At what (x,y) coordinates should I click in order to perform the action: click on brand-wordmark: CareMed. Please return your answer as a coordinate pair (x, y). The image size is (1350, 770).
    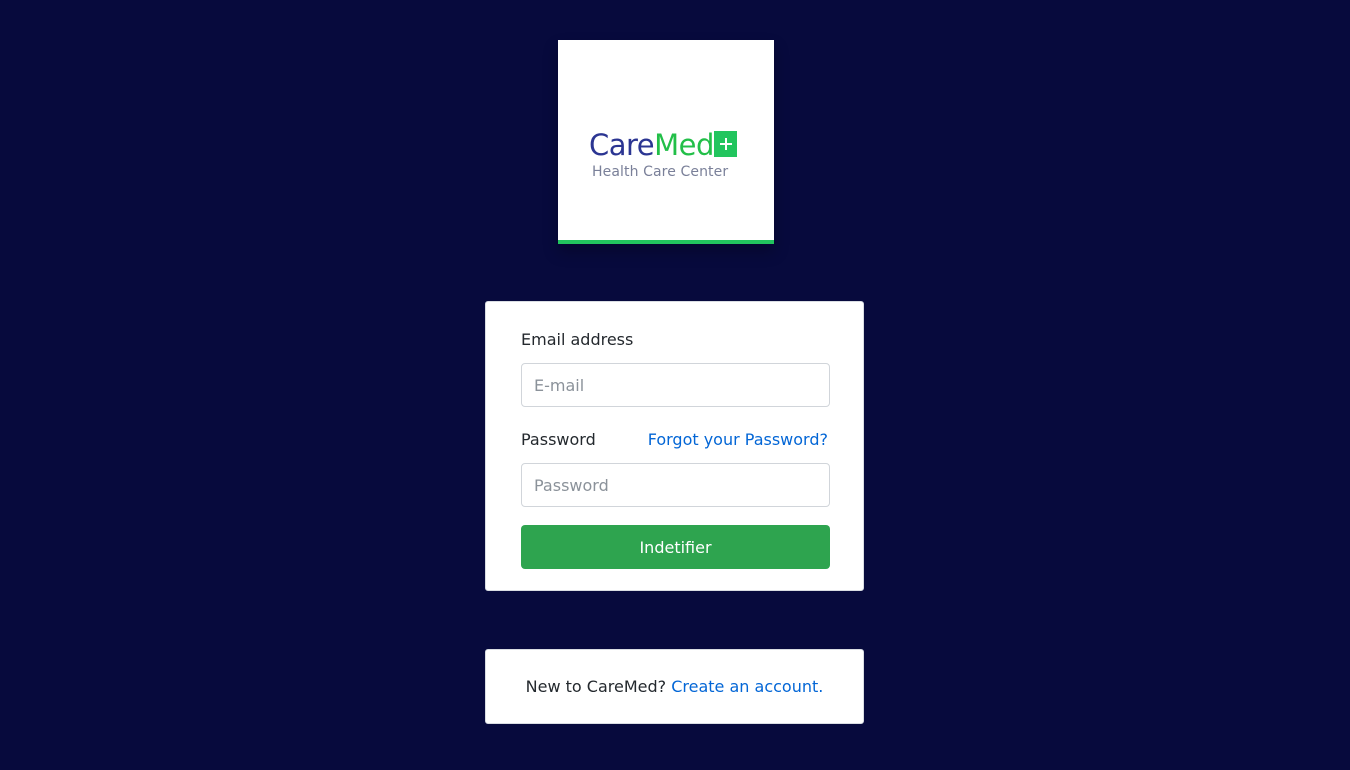
    Looking at the image, I should click on (651, 145).